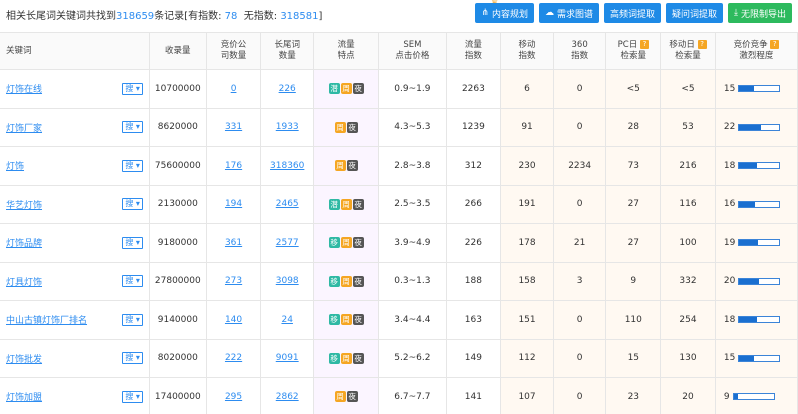 The height and width of the screenshot is (414, 798). Describe the element at coordinates (579, 45) in the screenshot. I see `col-360-label-1: 360` at that location.